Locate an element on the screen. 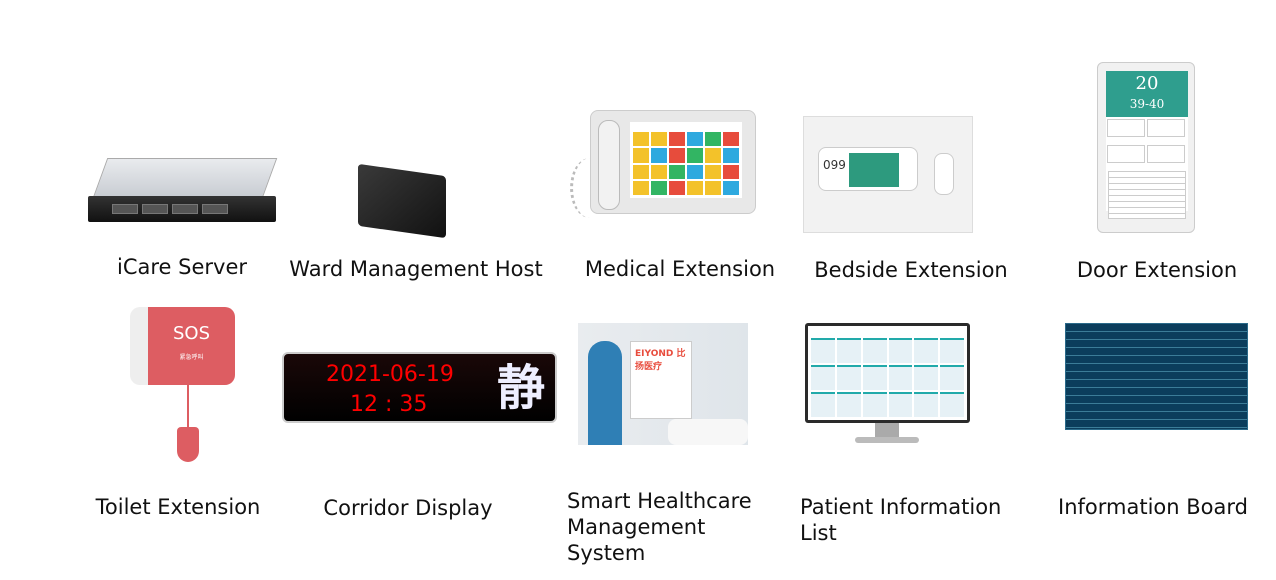 Image resolution: width=1276 pixels, height=580 pixels. label-patient-information-list: Patient Information List is located at coordinates (900, 520).